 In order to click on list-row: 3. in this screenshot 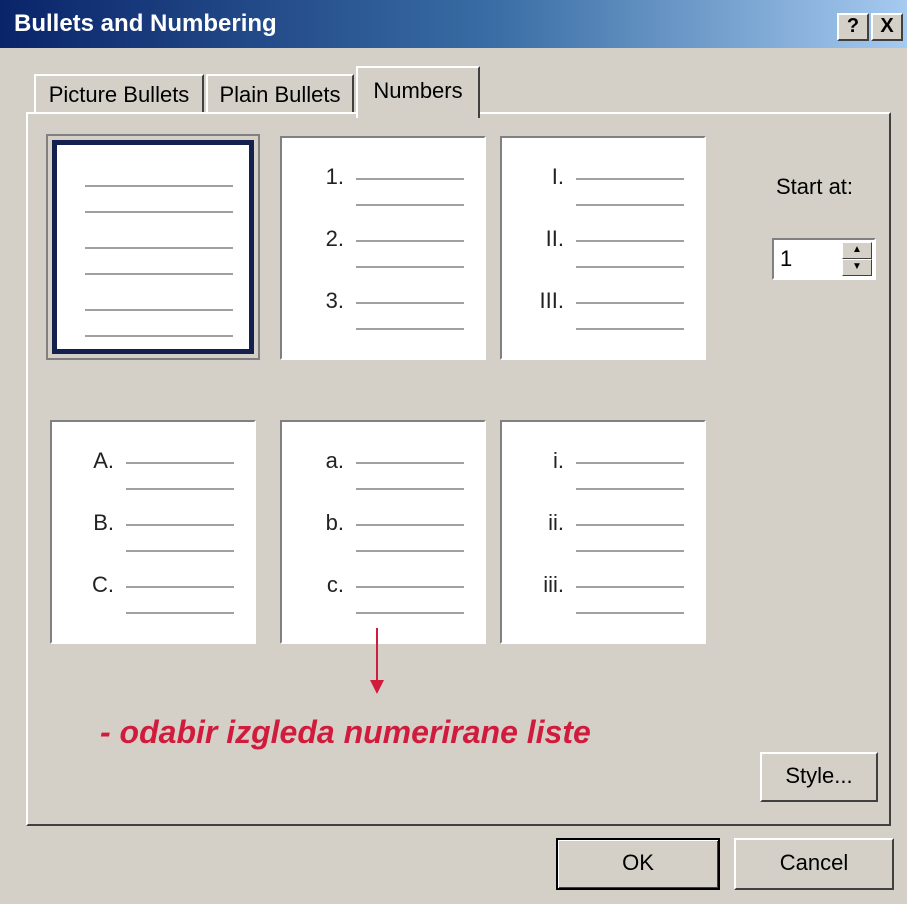, I will do `click(383, 318)`.